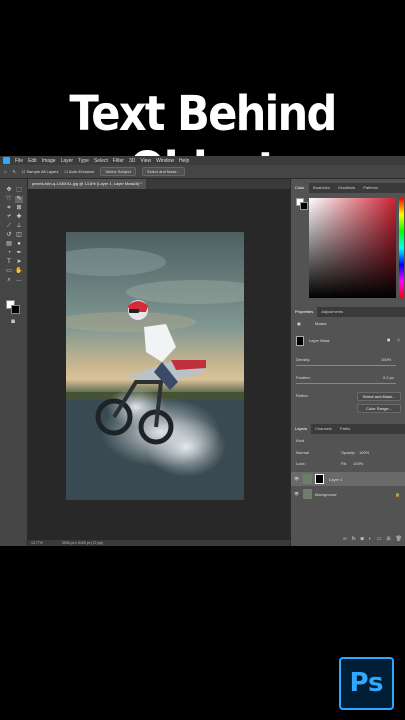  Describe the element at coordinates (335, 479) in the screenshot. I see `layer-name: Layer 1` at that location.